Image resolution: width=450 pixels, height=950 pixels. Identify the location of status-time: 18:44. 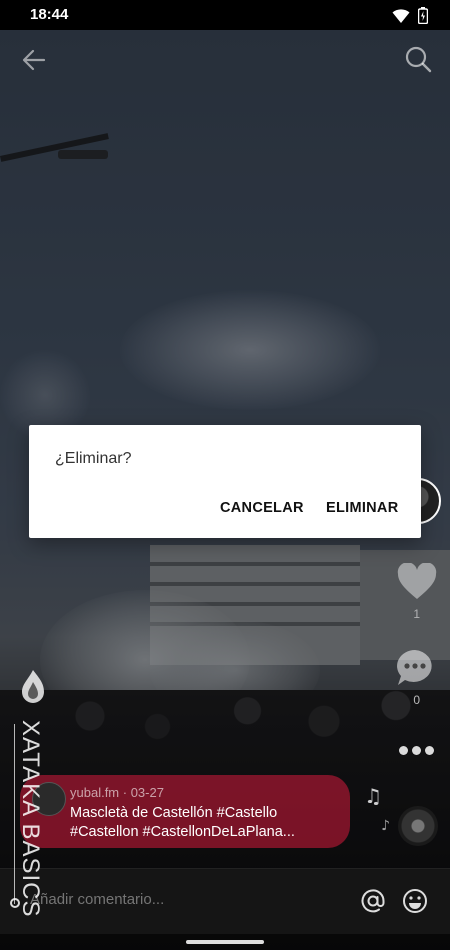
(49, 14).